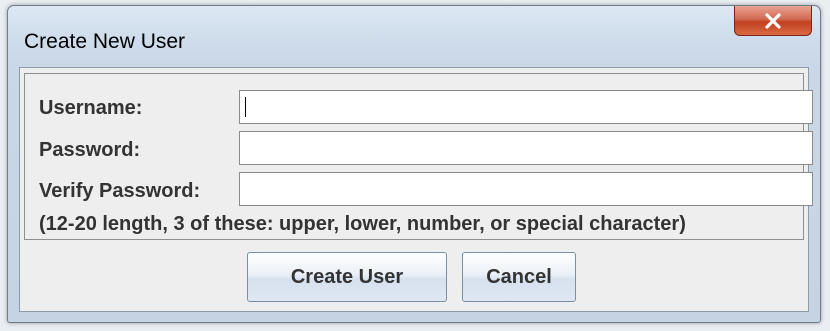 Image resolution: width=830 pixels, height=331 pixels. I want to click on verify-password-label: Verify Password:, so click(120, 191).